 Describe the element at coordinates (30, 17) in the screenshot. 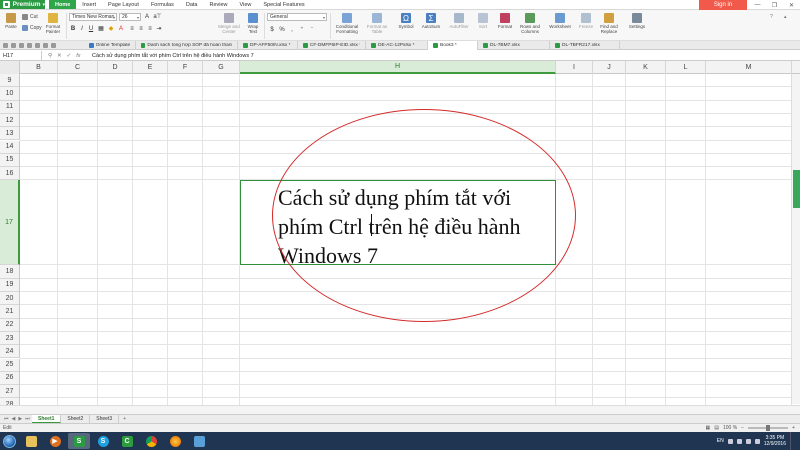

I see `cut-button: Cut` at that location.